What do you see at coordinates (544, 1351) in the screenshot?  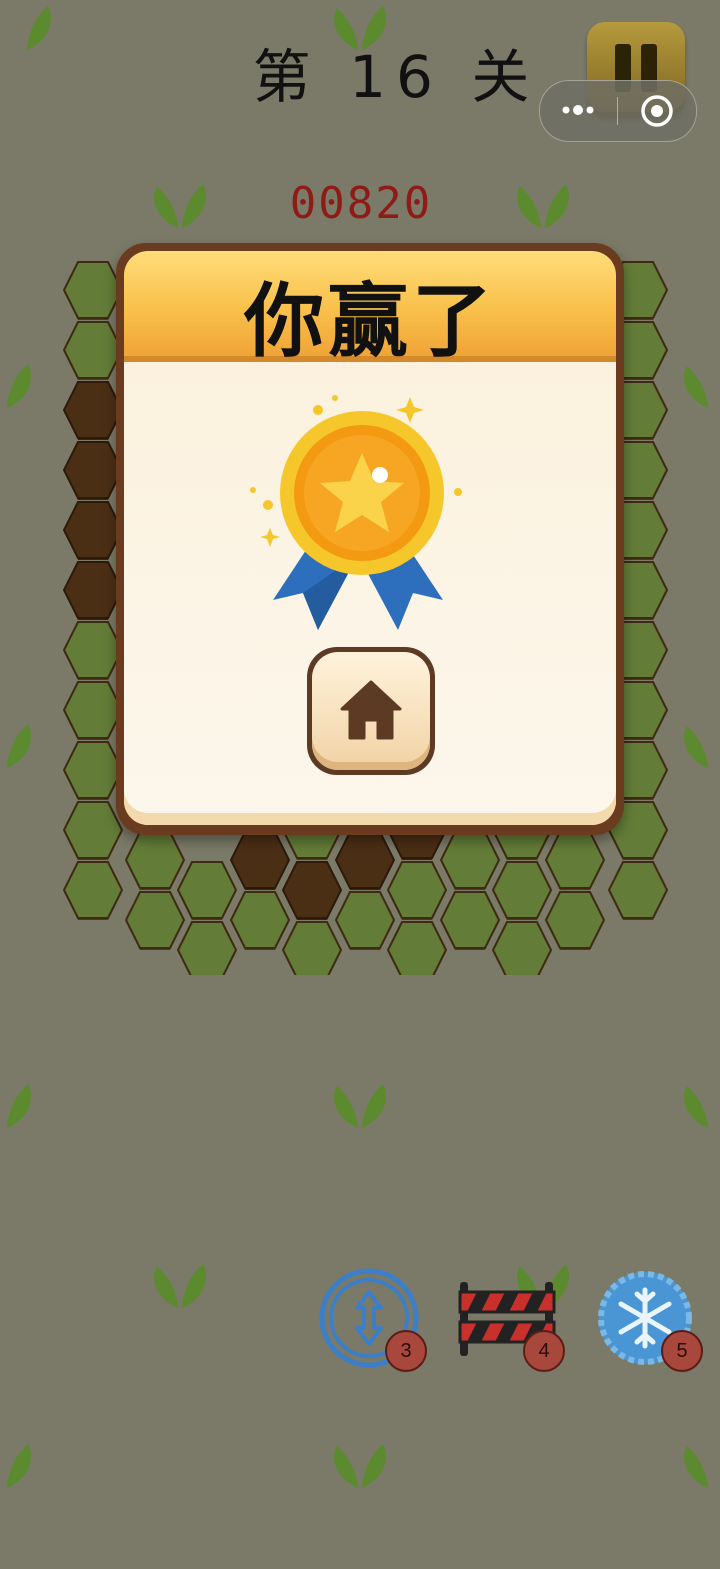 I see `powerup-count-badge: 4` at bounding box center [544, 1351].